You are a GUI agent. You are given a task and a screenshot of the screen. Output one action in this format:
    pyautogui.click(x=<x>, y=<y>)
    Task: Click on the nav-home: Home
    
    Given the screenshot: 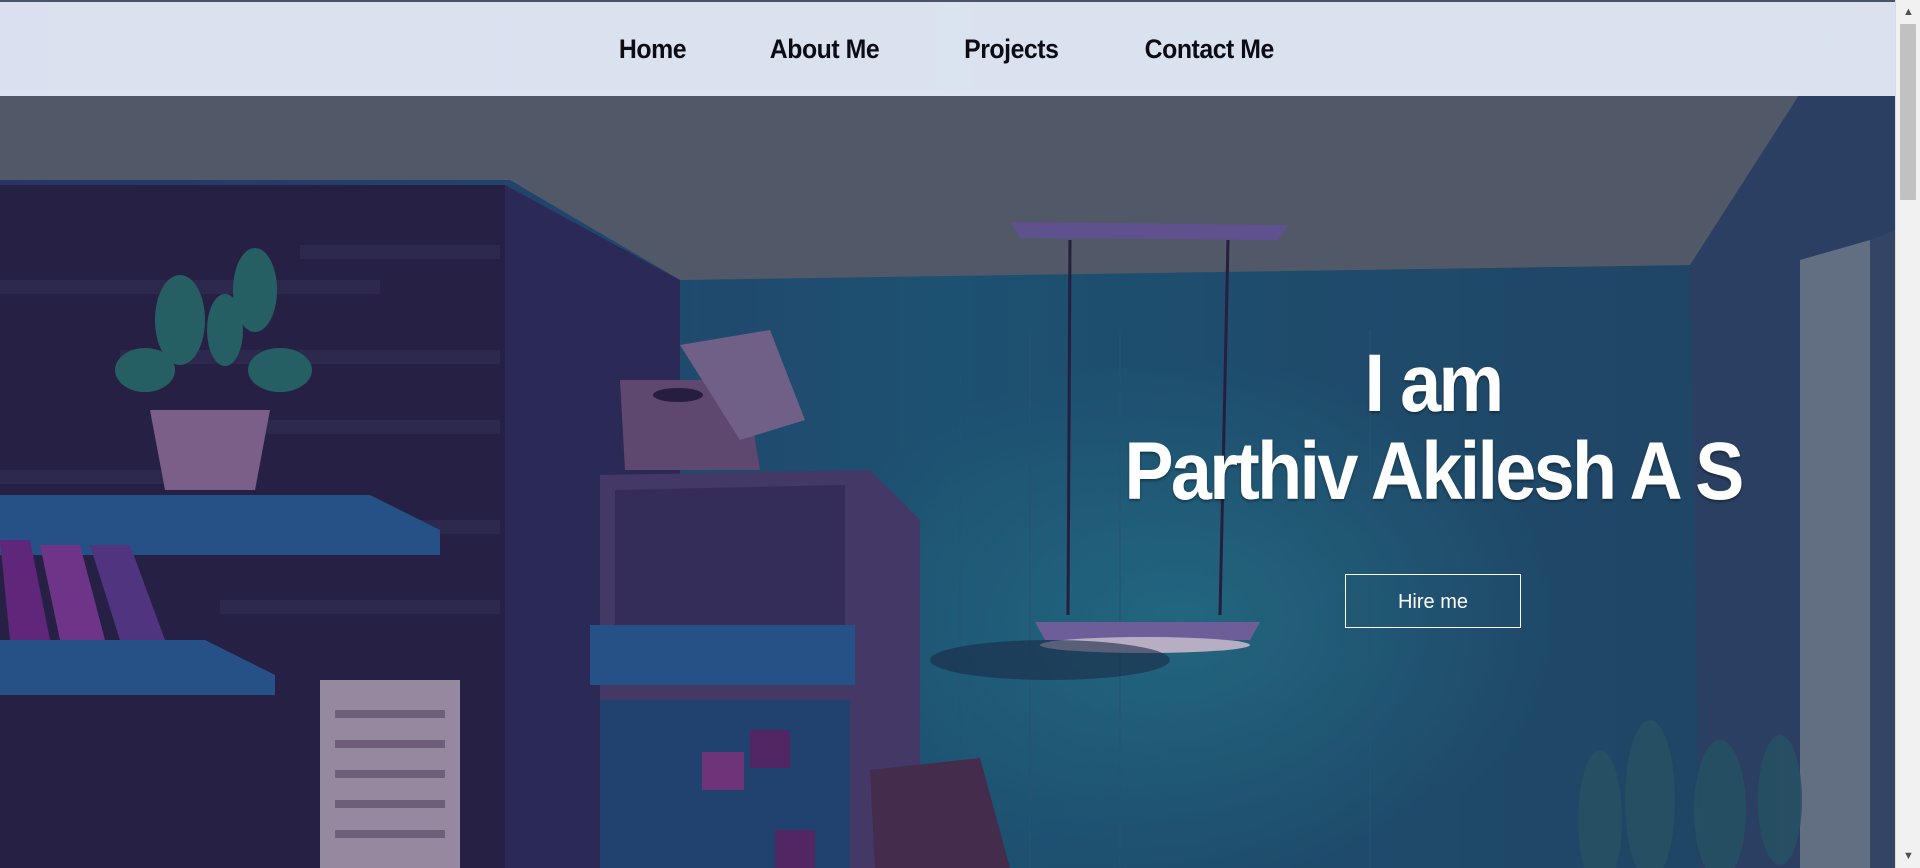 What is the action you would take?
    pyautogui.click(x=653, y=49)
    